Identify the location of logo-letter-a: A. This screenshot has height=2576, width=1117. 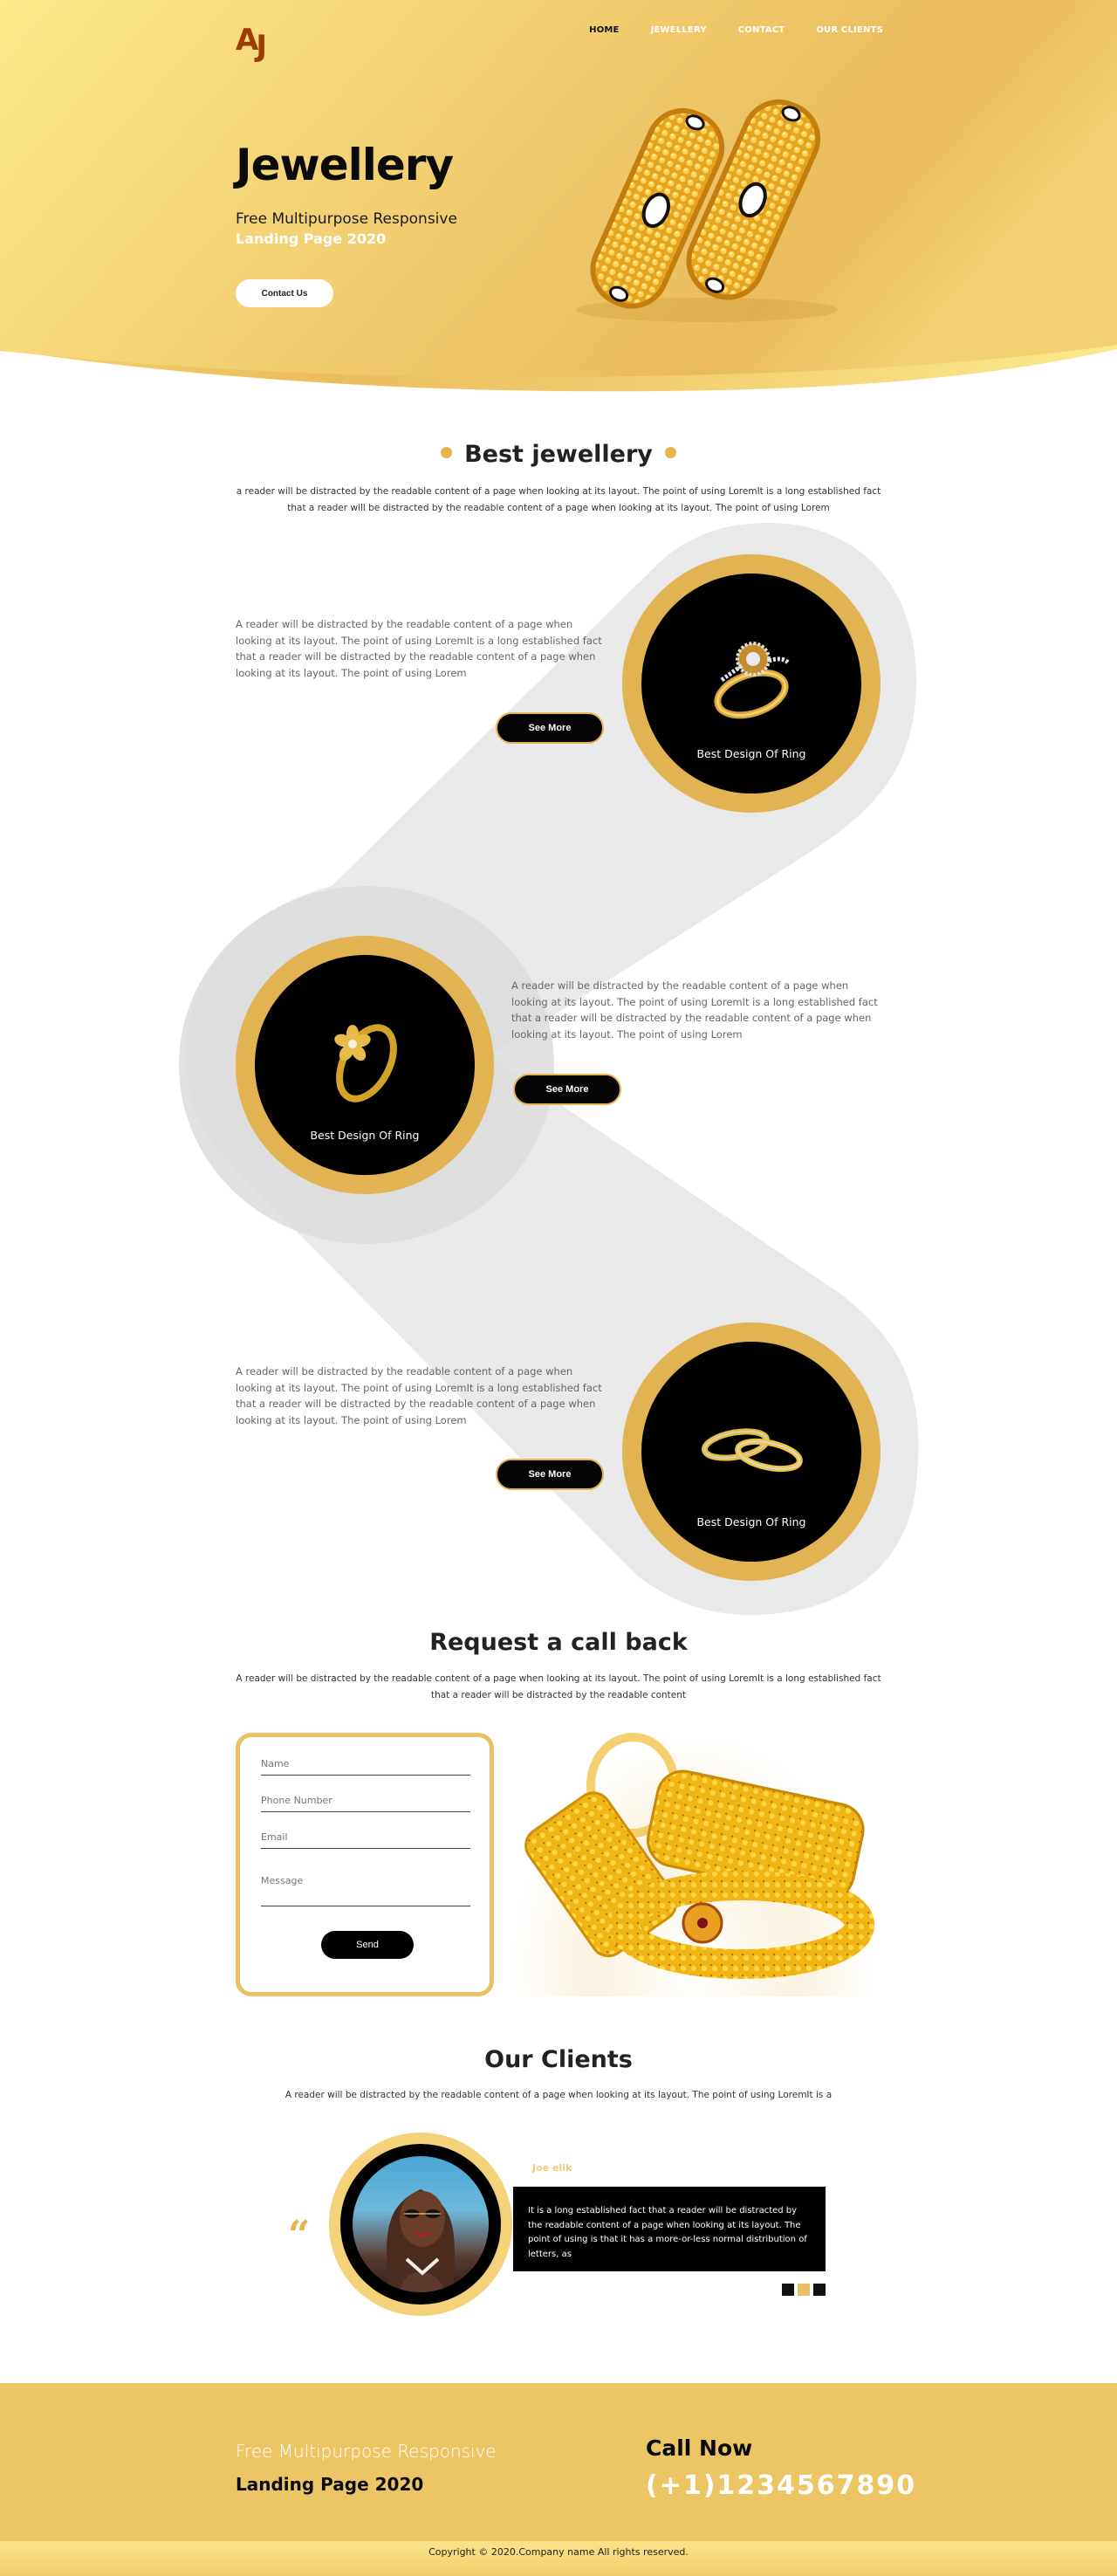
(247, 40).